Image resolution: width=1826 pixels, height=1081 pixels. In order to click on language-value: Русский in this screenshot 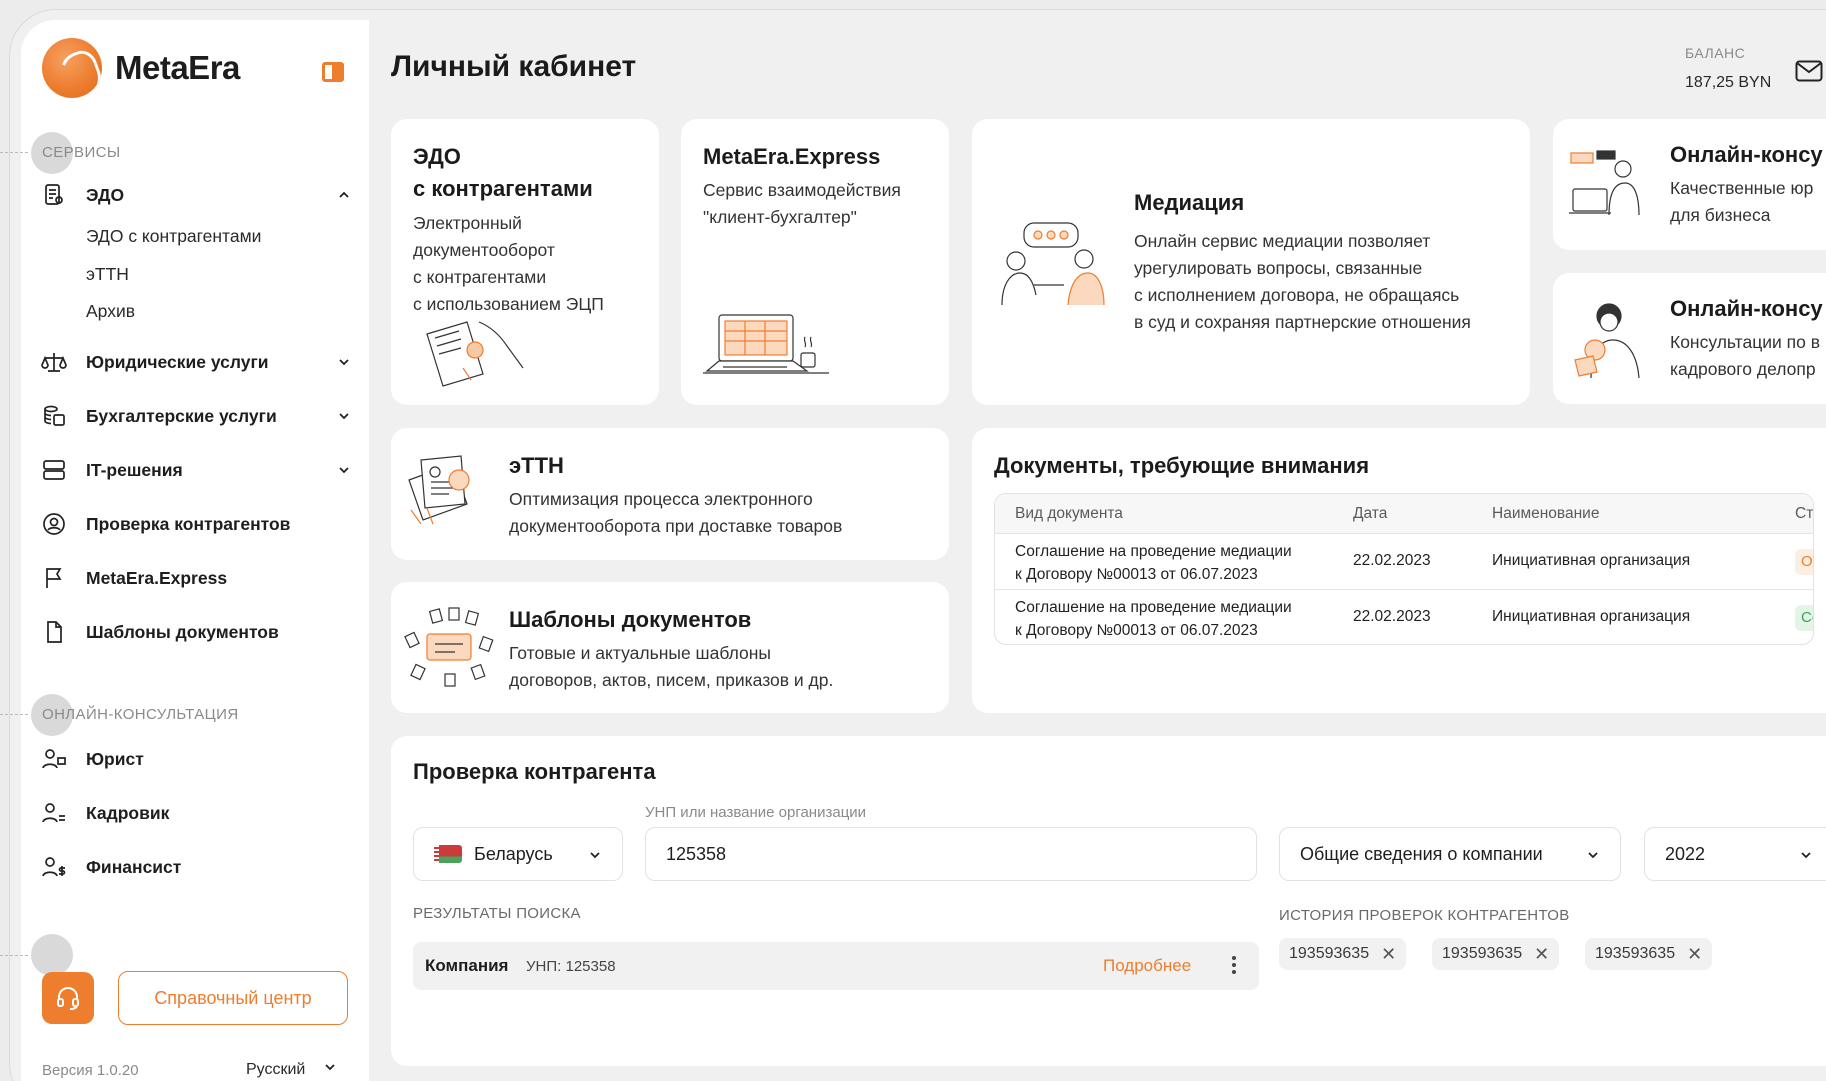, I will do `click(276, 1069)`.